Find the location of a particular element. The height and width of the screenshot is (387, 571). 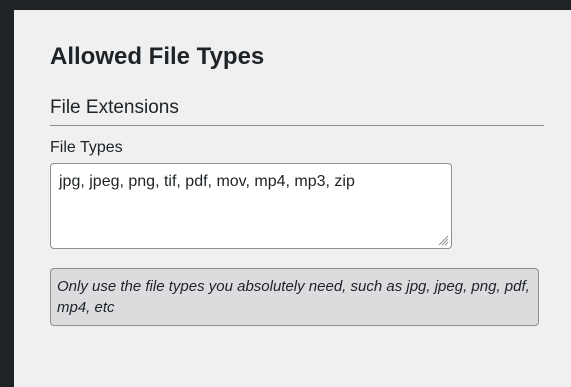

resize-grip-icon is located at coordinates (443, 240).